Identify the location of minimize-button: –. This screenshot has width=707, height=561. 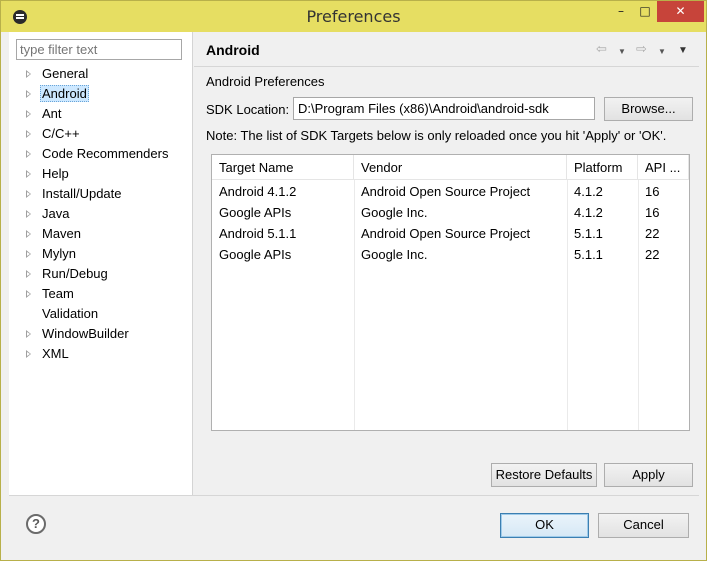
(621, 11).